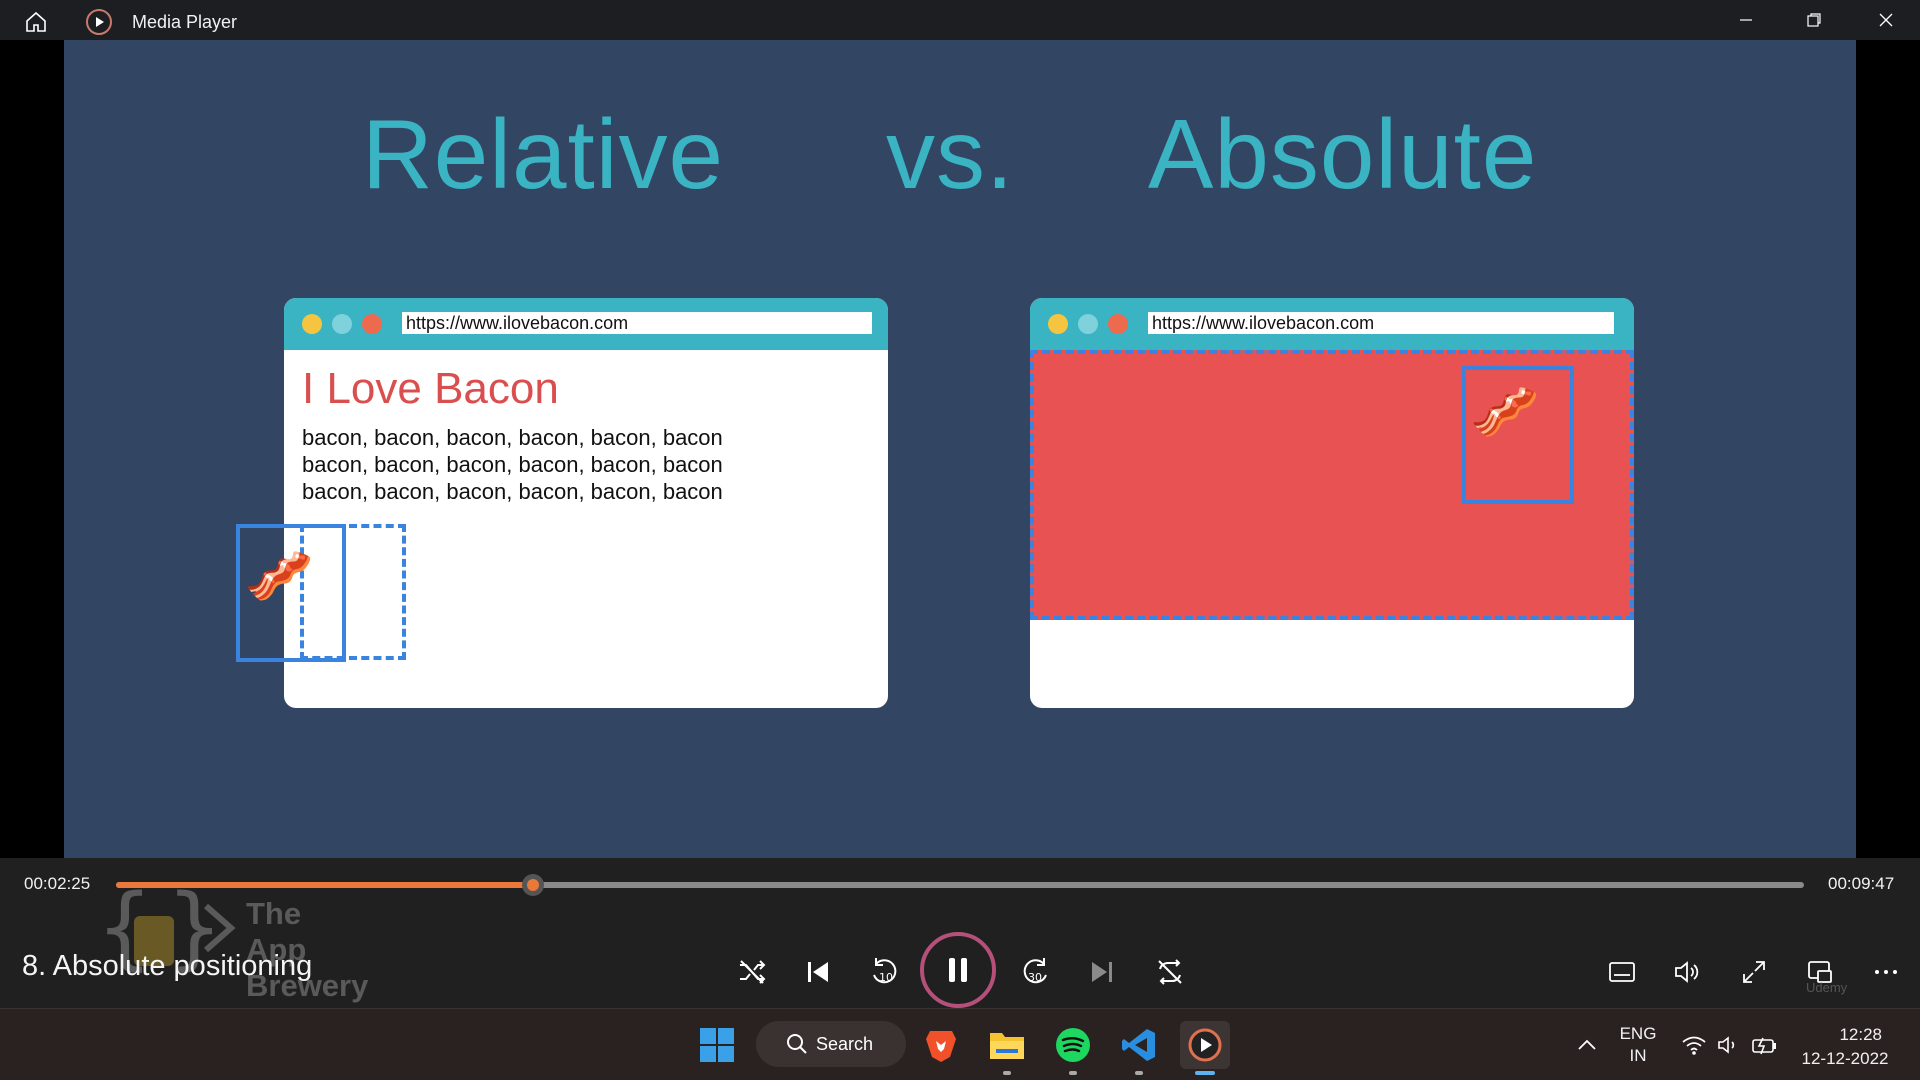 This screenshot has width=1920, height=1080. What do you see at coordinates (1845, 1058) in the screenshot?
I see `clock-date: 12-12-2022` at bounding box center [1845, 1058].